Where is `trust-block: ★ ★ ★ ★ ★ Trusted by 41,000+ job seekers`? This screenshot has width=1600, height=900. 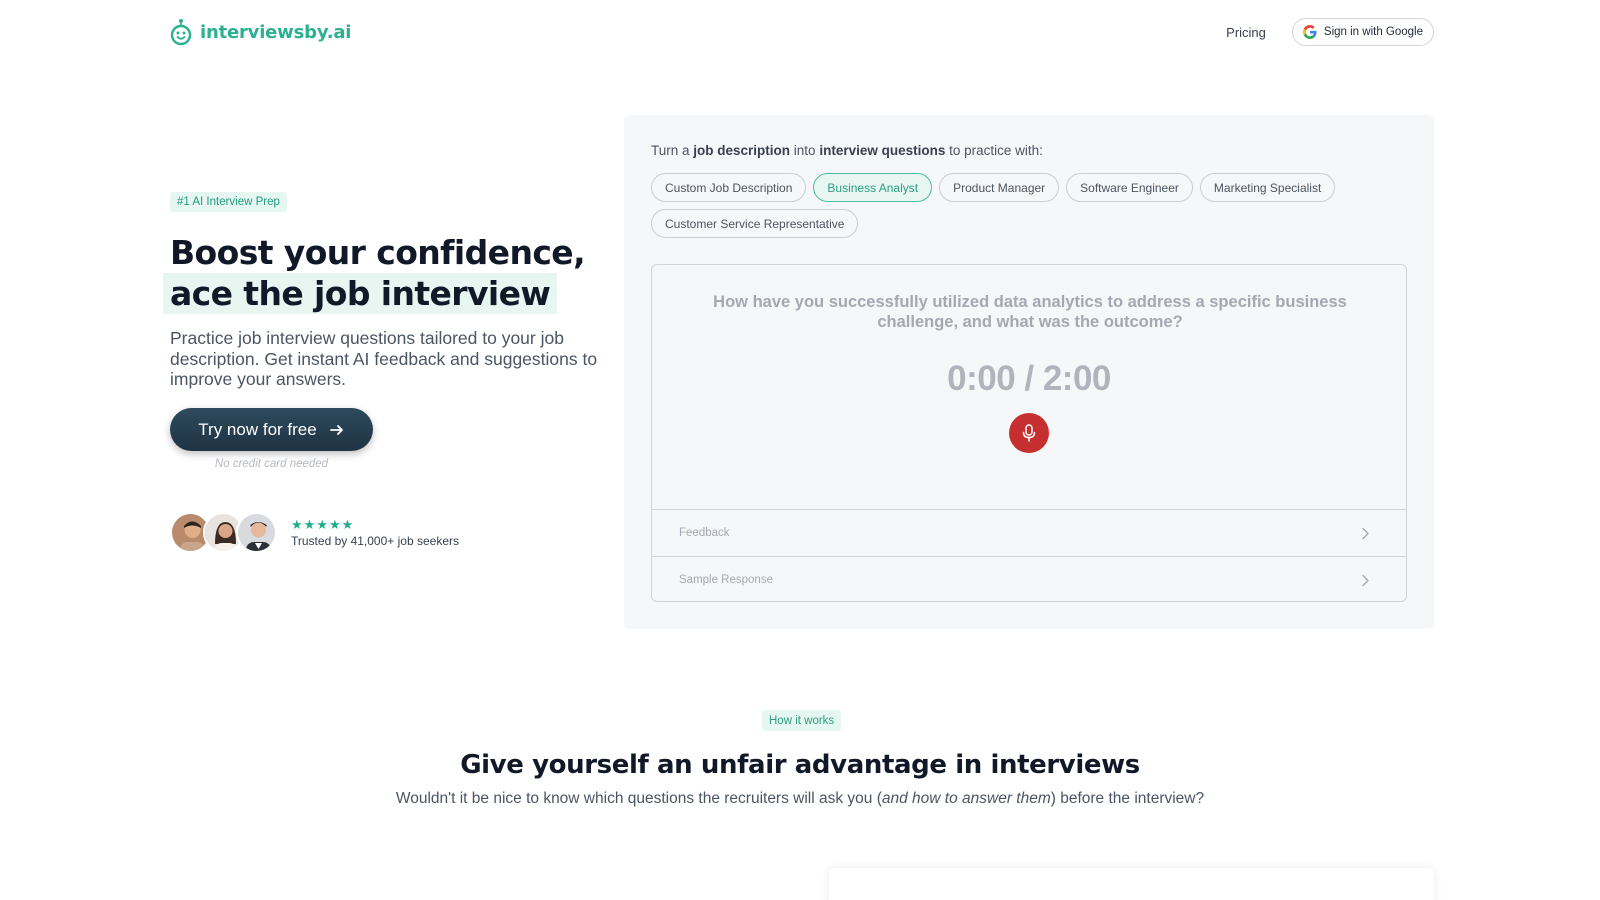 trust-block: ★ ★ ★ ★ ★ Trusted by 41,000+ job seekers is located at coordinates (375, 533).